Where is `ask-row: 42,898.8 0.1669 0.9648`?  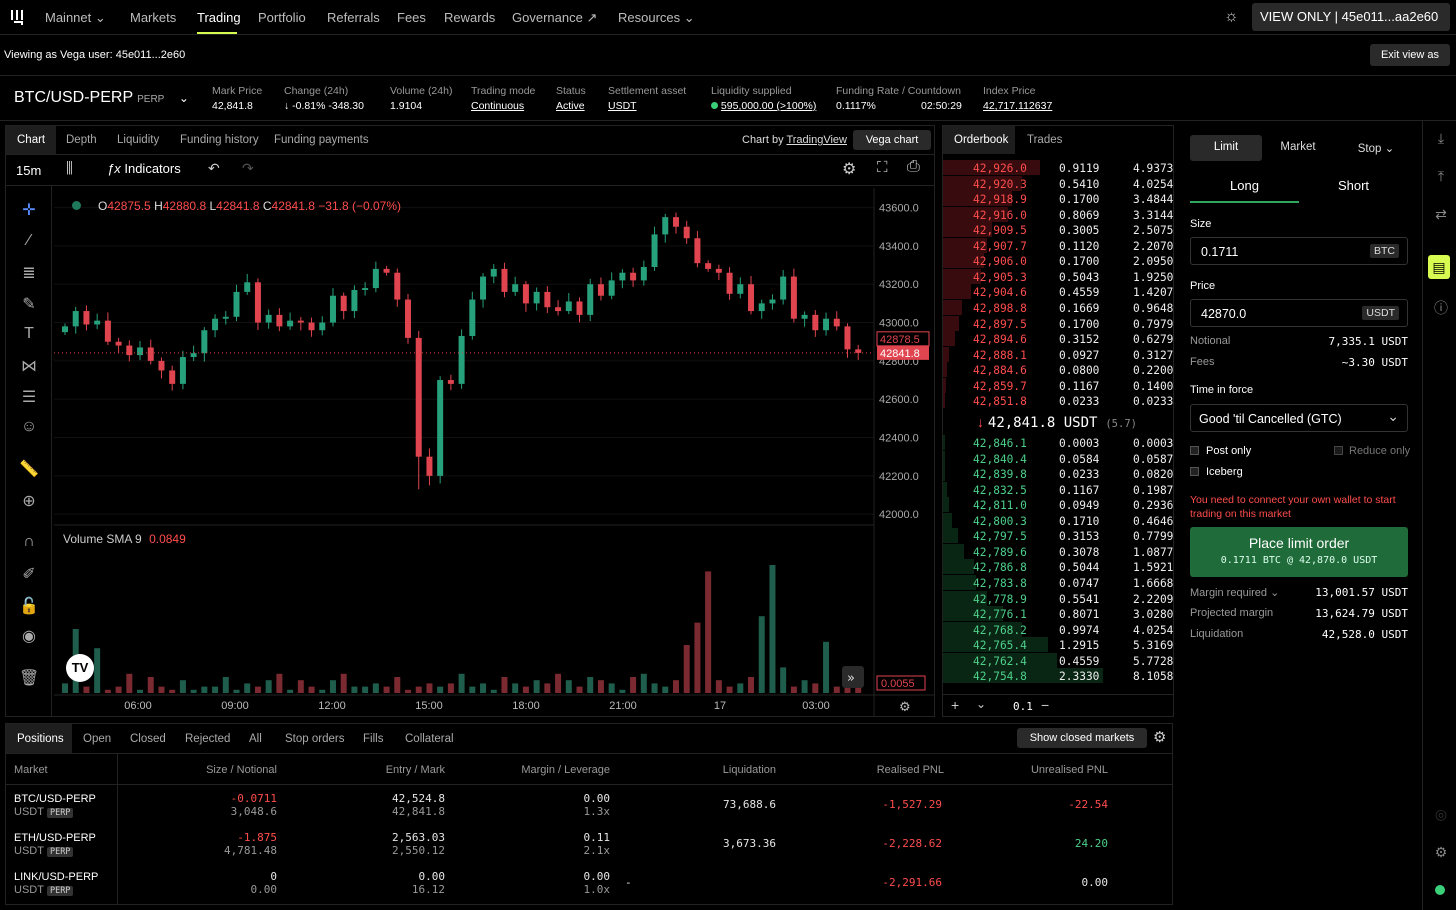 ask-row: 42,898.8 0.1669 0.9648 is located at coordinates (1058, 307).